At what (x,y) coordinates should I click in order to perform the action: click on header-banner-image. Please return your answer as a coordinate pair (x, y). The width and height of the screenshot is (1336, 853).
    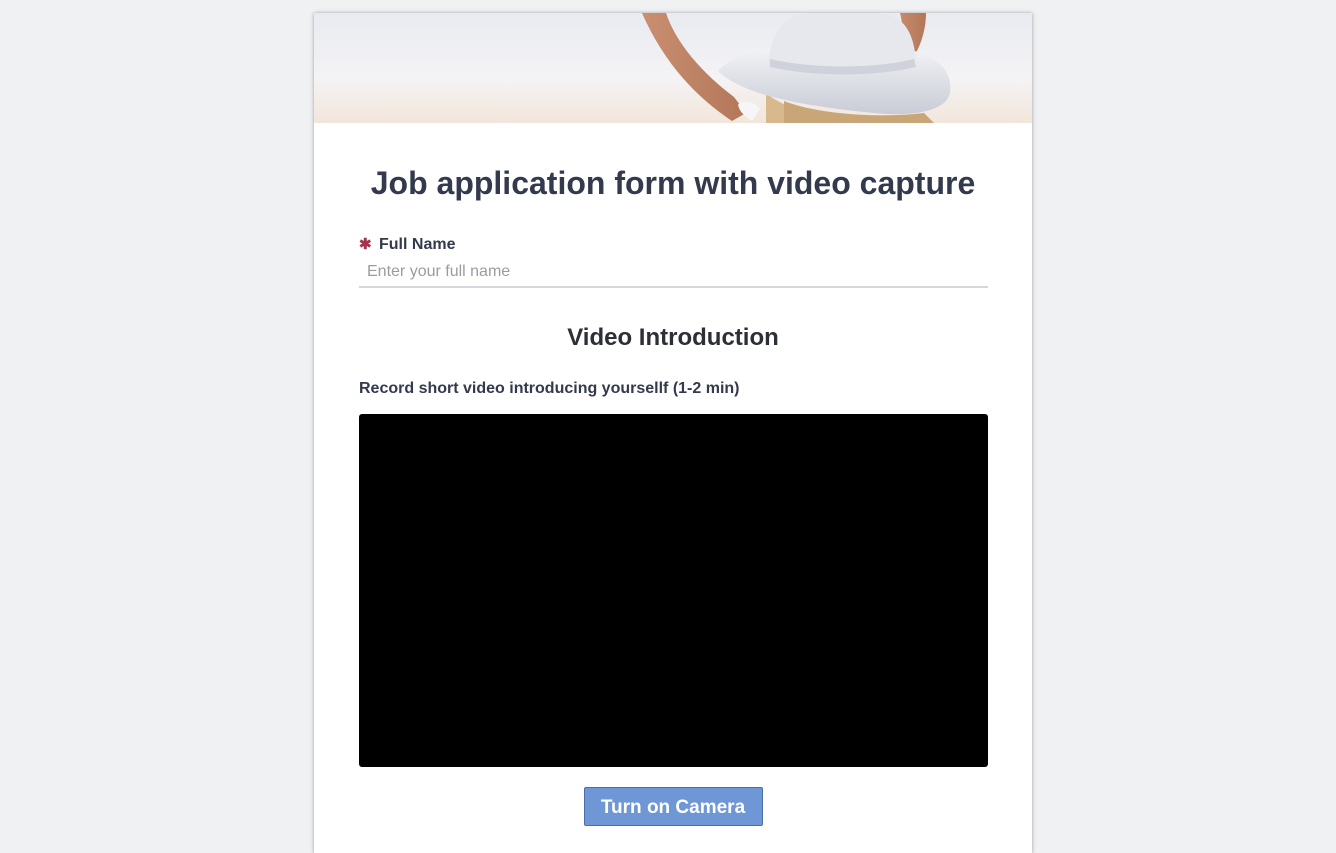
    Looking at the image, I should click on (673, 68).